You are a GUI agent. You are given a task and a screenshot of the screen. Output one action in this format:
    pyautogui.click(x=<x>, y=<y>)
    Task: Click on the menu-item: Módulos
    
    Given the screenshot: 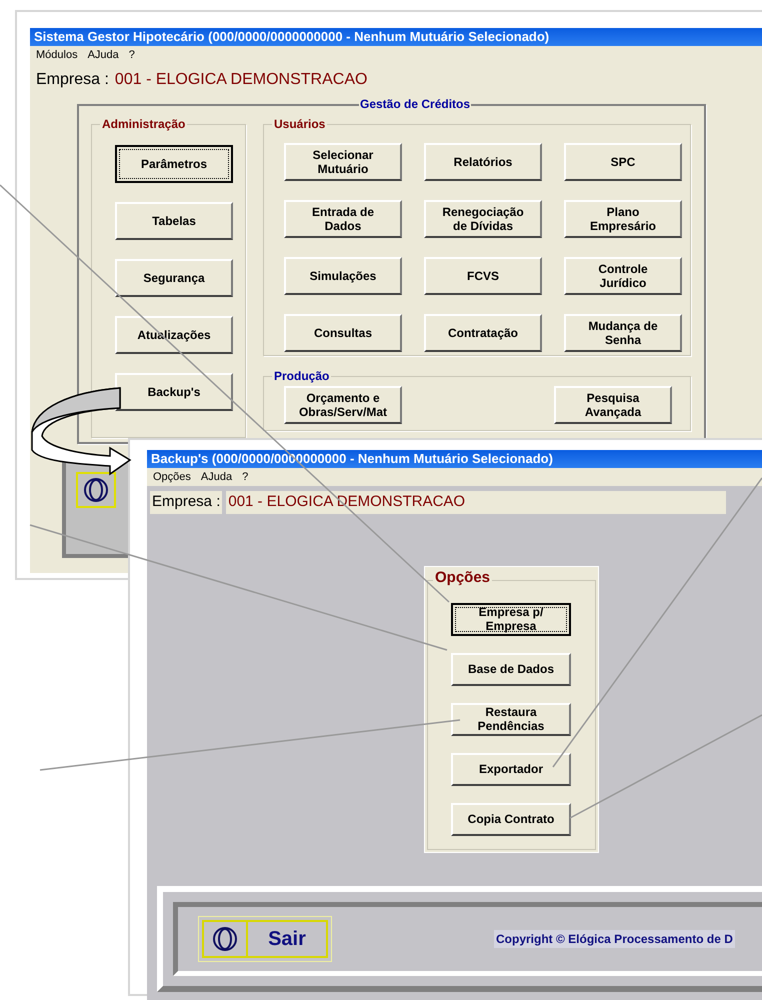 What is the action you would take?
    pyautogui.click(x=57, y=55)
    